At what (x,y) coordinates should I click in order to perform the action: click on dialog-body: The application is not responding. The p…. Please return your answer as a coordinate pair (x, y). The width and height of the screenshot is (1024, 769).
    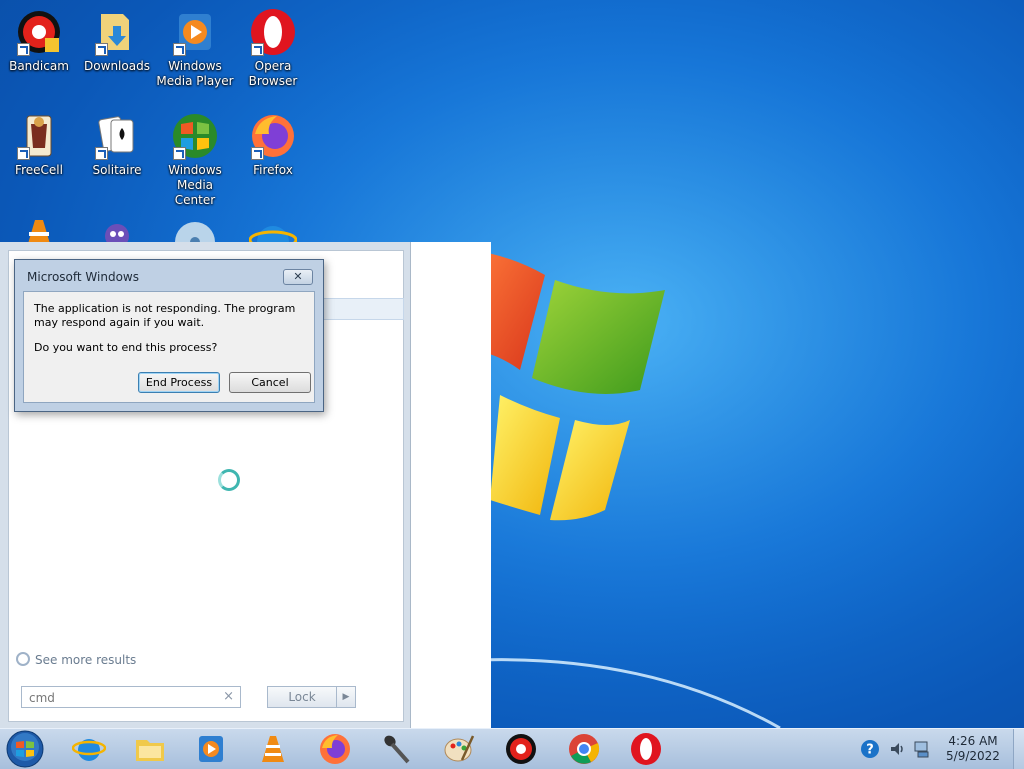
    Looking at the image, I should click on (169, 347).